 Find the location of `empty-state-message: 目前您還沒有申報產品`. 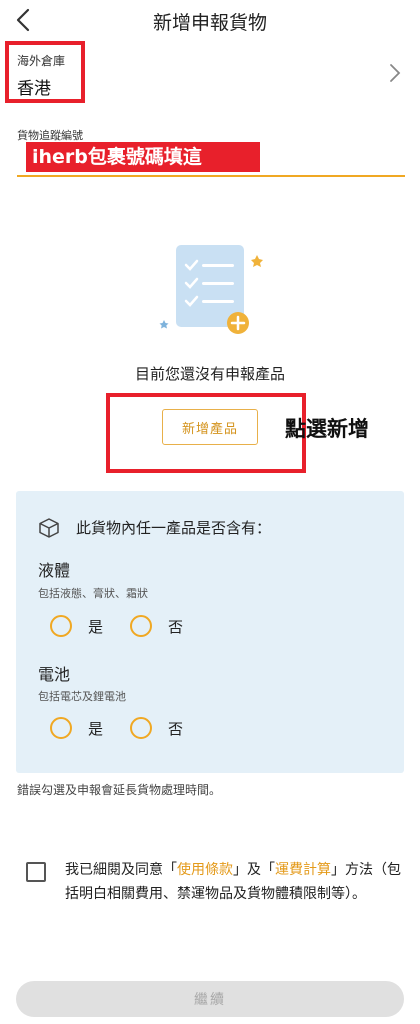

empty-state-message: 目前您還沒有申報產品 is located at coordinates (209, 374).